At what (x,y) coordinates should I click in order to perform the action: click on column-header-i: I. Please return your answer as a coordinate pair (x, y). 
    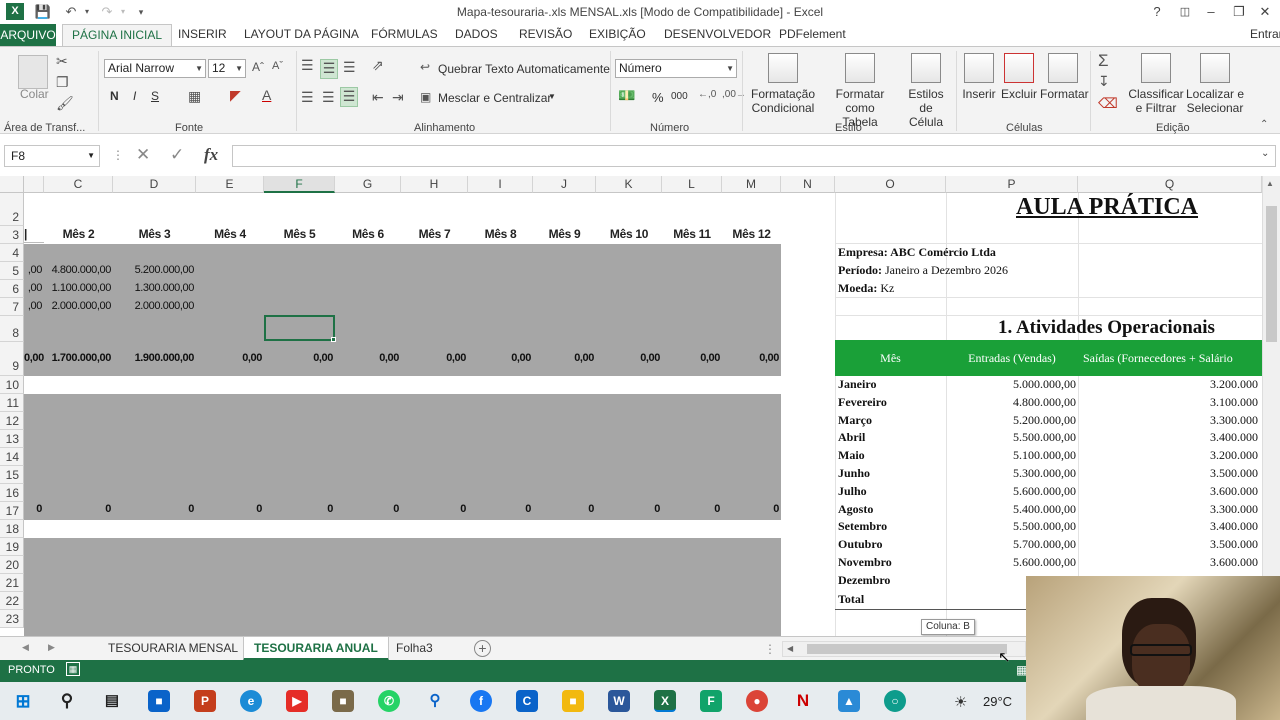
    Looking at the image, I should click on (500, 184).